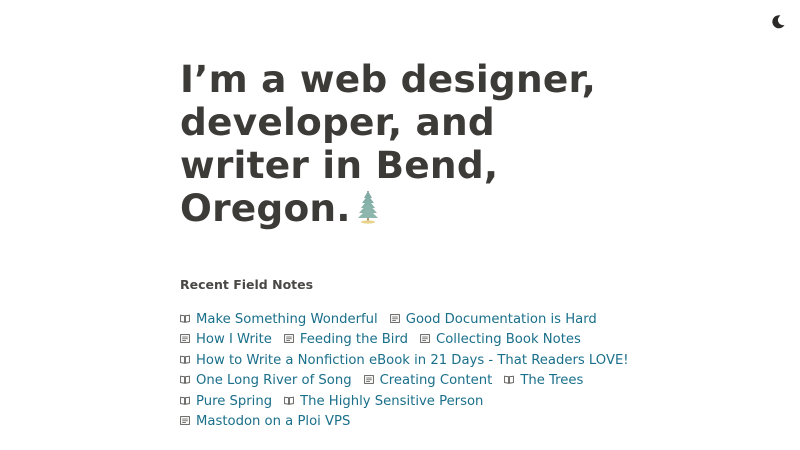 The image size is (800, 450). Describe the element at coordinates (551, 380) in the screenshot. I see `field-note-link: The Trees` at that location.